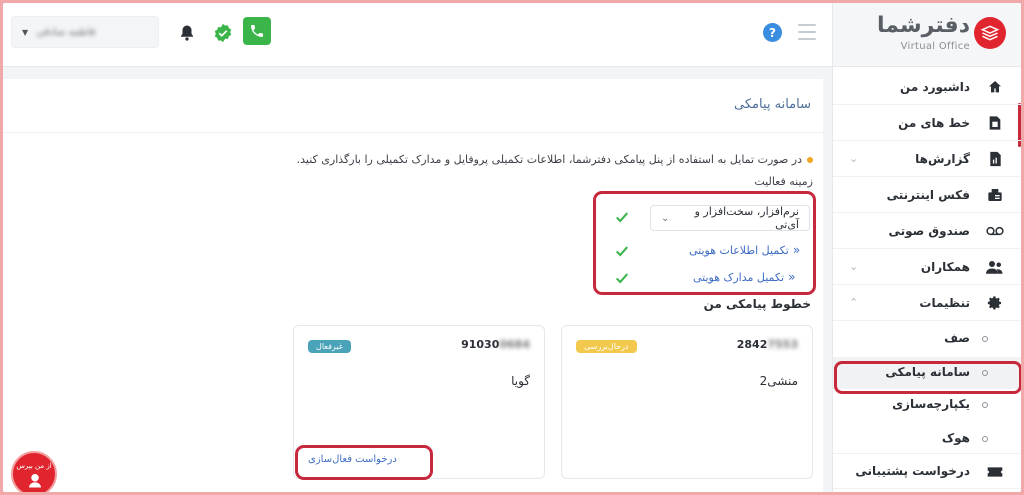 This screenshot has width=1024, height=495. I want to click on sidebar-item-voicemail: صندوق صوتی, so click(927, 231).